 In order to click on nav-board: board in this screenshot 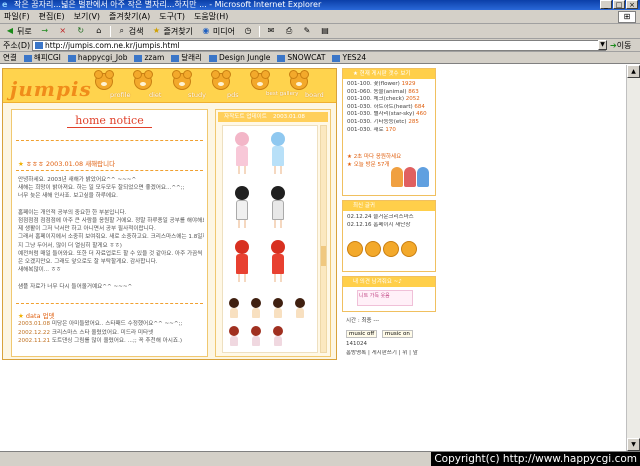, I will do `click(306, 85)`.